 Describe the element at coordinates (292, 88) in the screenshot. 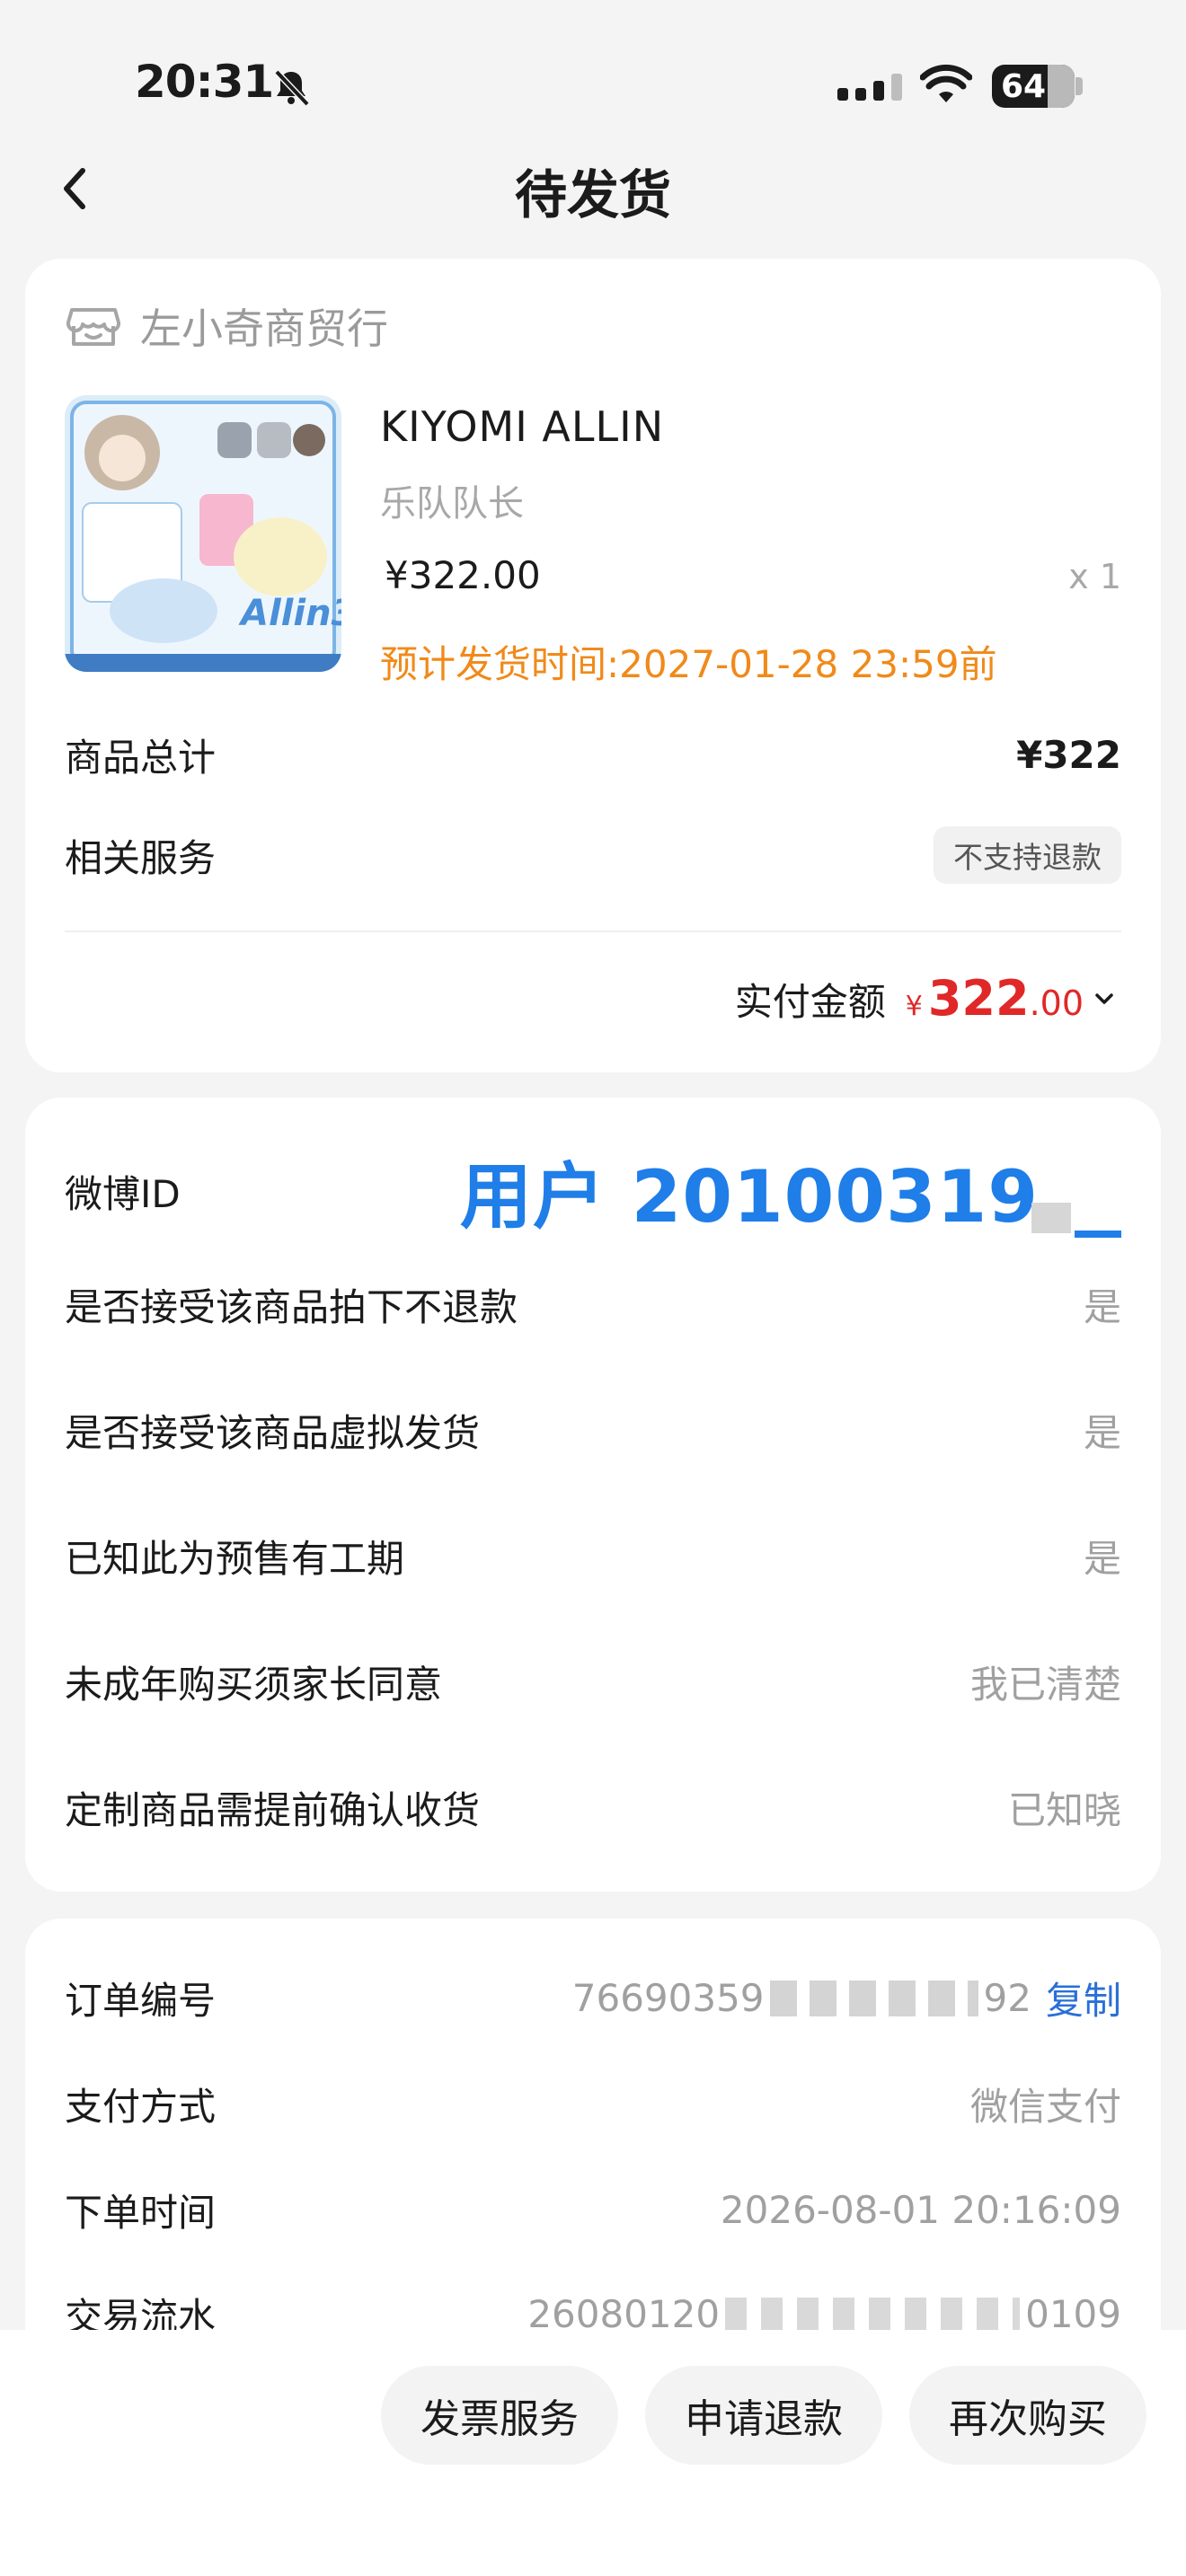

I see `bell-muted-icon` at that location.